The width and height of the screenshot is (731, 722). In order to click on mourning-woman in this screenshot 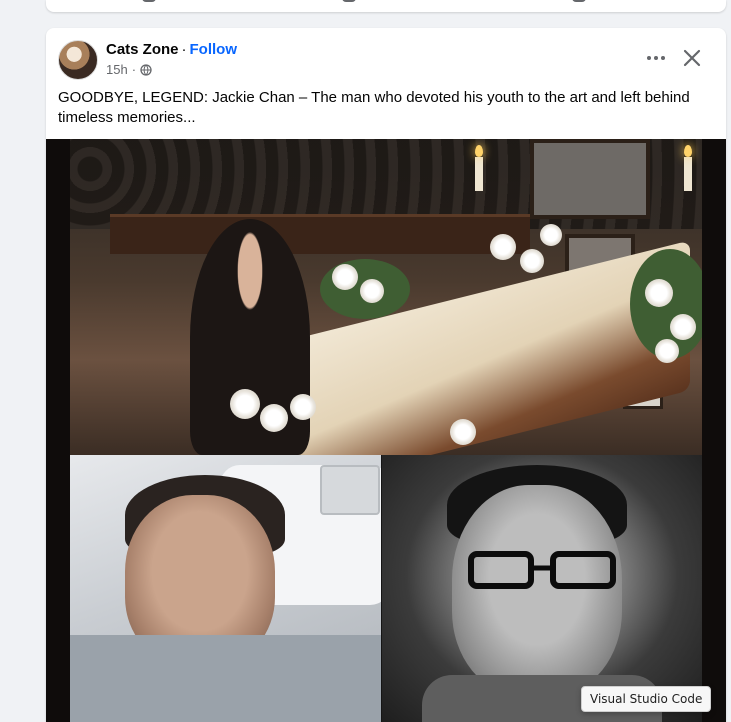, I will do `click(250, 337)`.